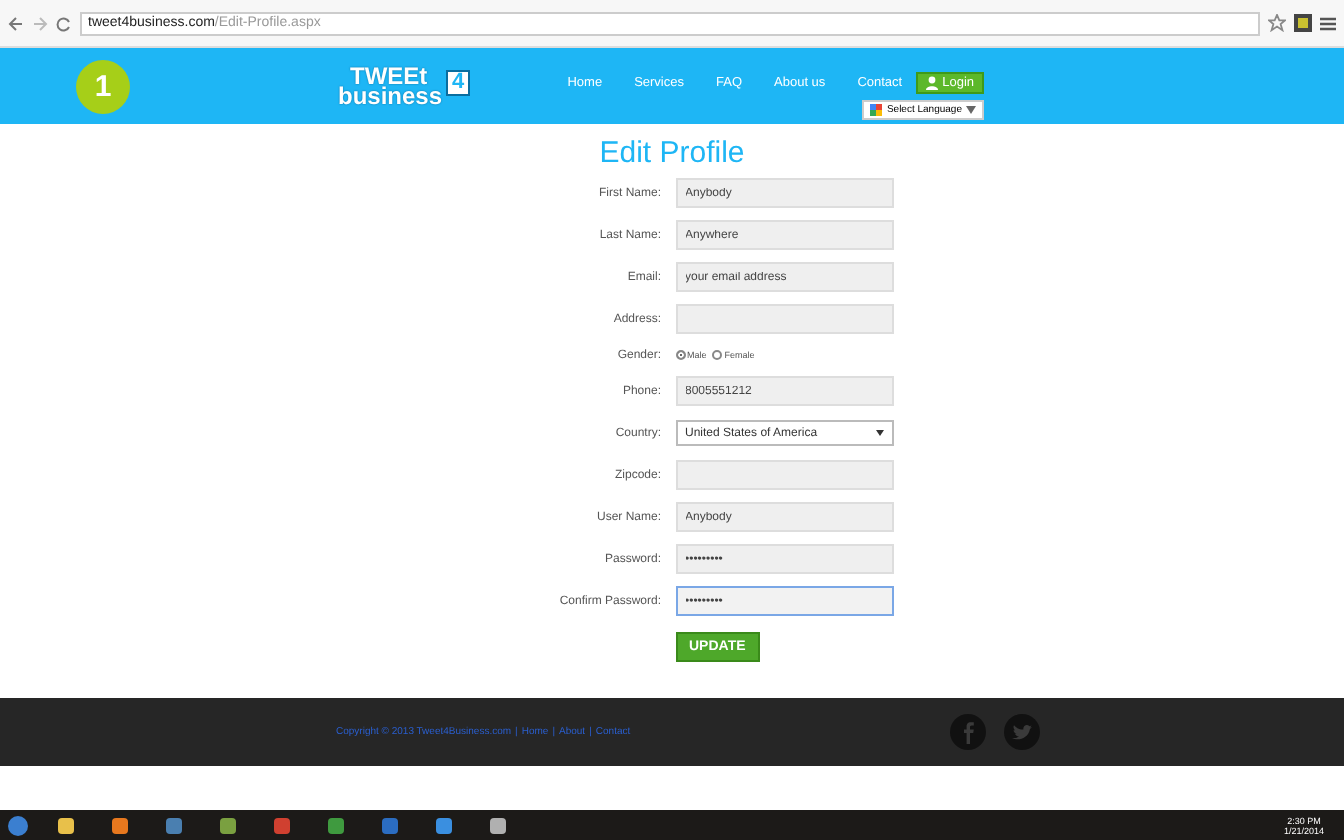 This screenshot has height=840, width=1344. I want to click on translate-icon, so click(876, 110).